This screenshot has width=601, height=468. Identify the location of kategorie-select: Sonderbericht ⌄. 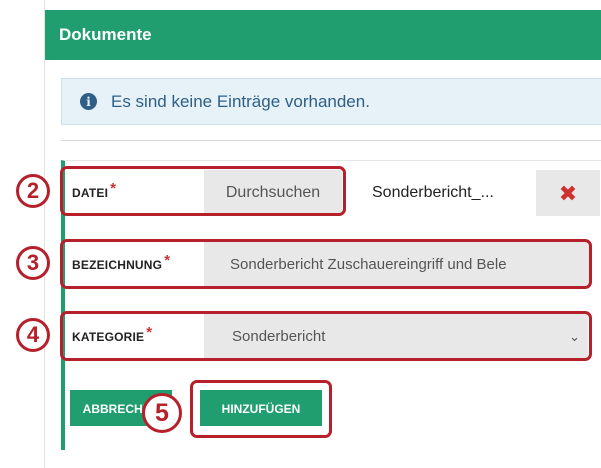
(396, 337).